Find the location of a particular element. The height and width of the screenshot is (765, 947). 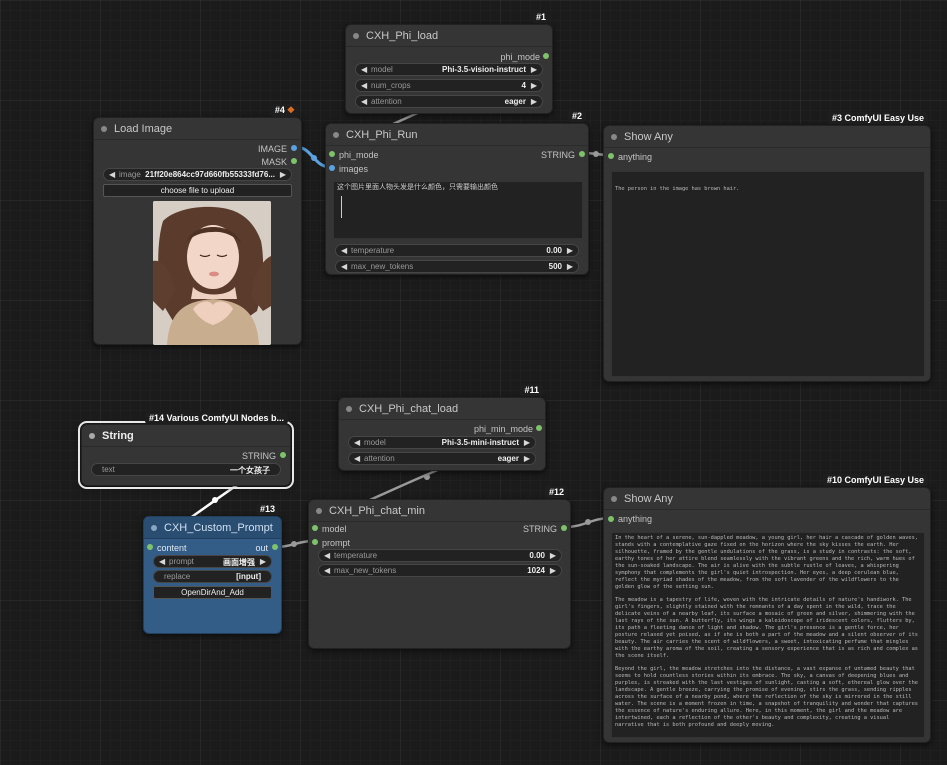

widget-value: Phi-3.5-vision-instruct is located at coordinates (483, 69).